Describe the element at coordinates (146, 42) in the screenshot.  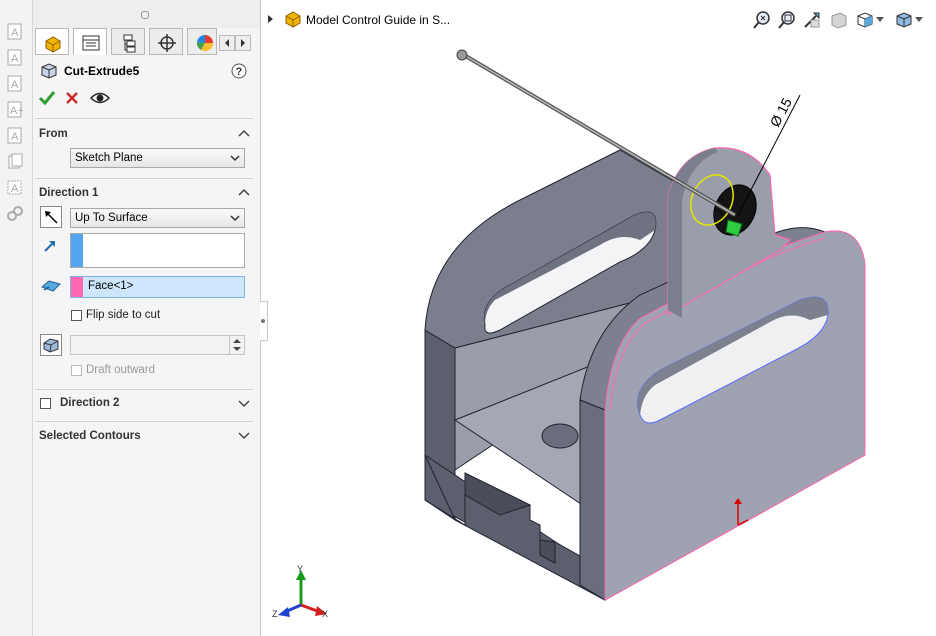
I see `manager-tabs` at that location.